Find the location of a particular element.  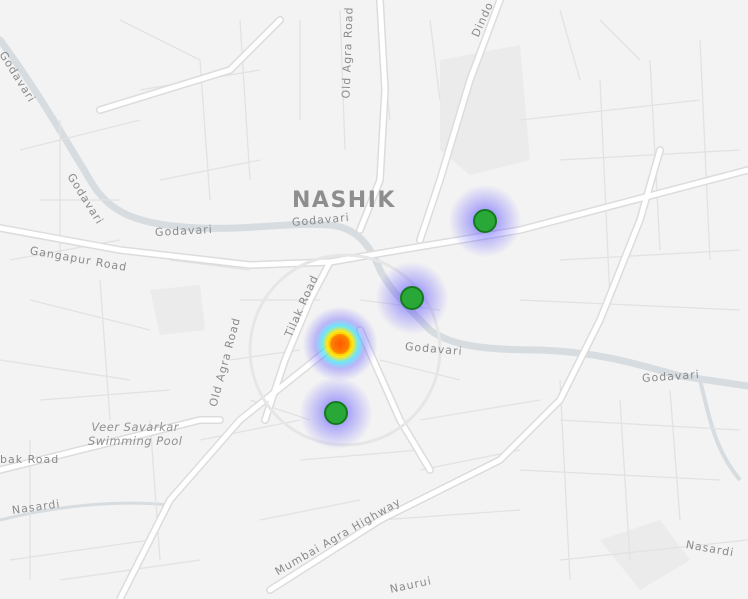

swimming-pool-label-text: Veer Savarkar Swimming Pool is located at coordinates (135, 434).